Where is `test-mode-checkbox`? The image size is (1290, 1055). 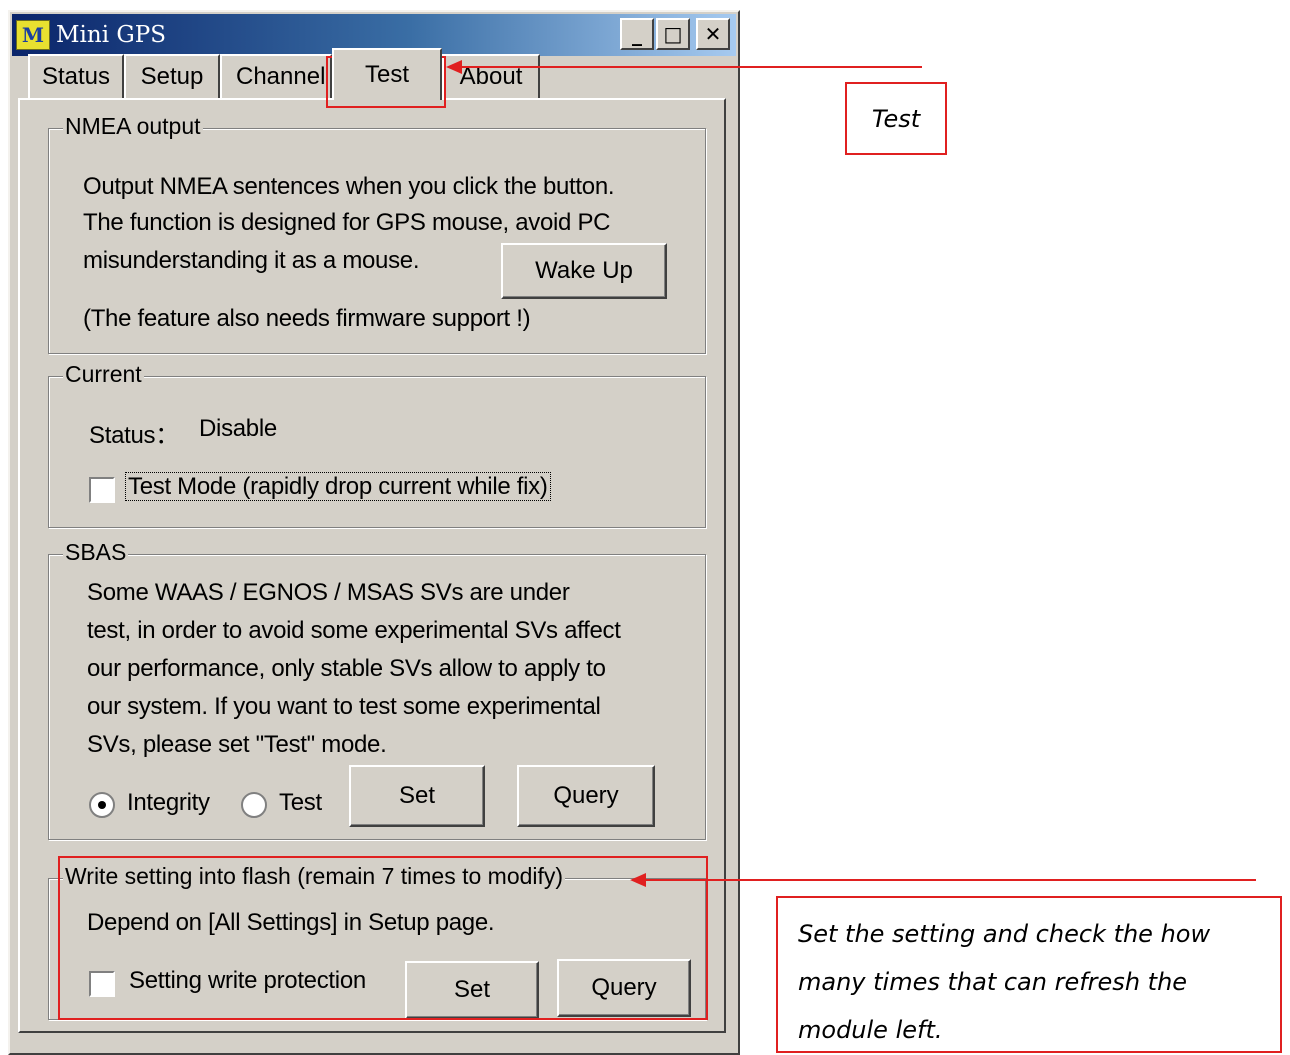
test-mode-checkbox is located at coordinates (102, 490).